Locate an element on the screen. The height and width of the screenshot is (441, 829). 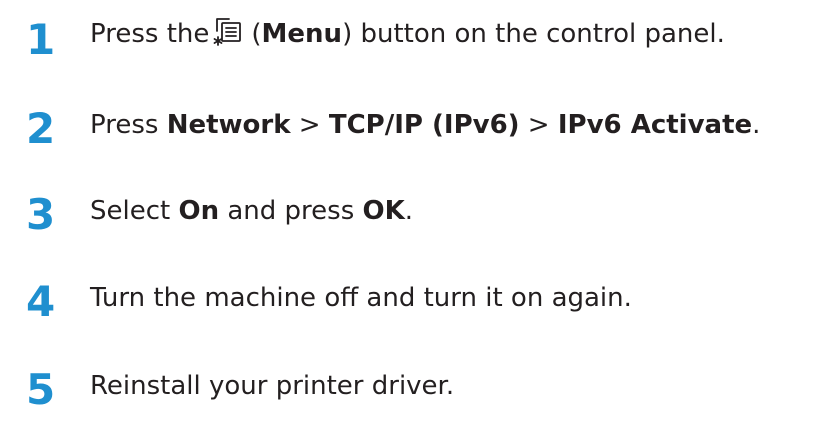
step-number: 5 is located at coordinates (41, 389).